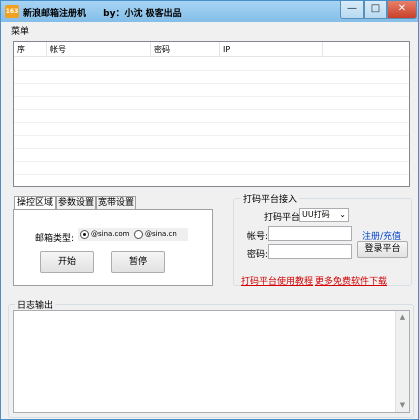 The width and height of the screenshot is (419, 420). Describe the element at coordinates (185, 49) in the screenshot. I see `column-header-password: 密码` at that location.